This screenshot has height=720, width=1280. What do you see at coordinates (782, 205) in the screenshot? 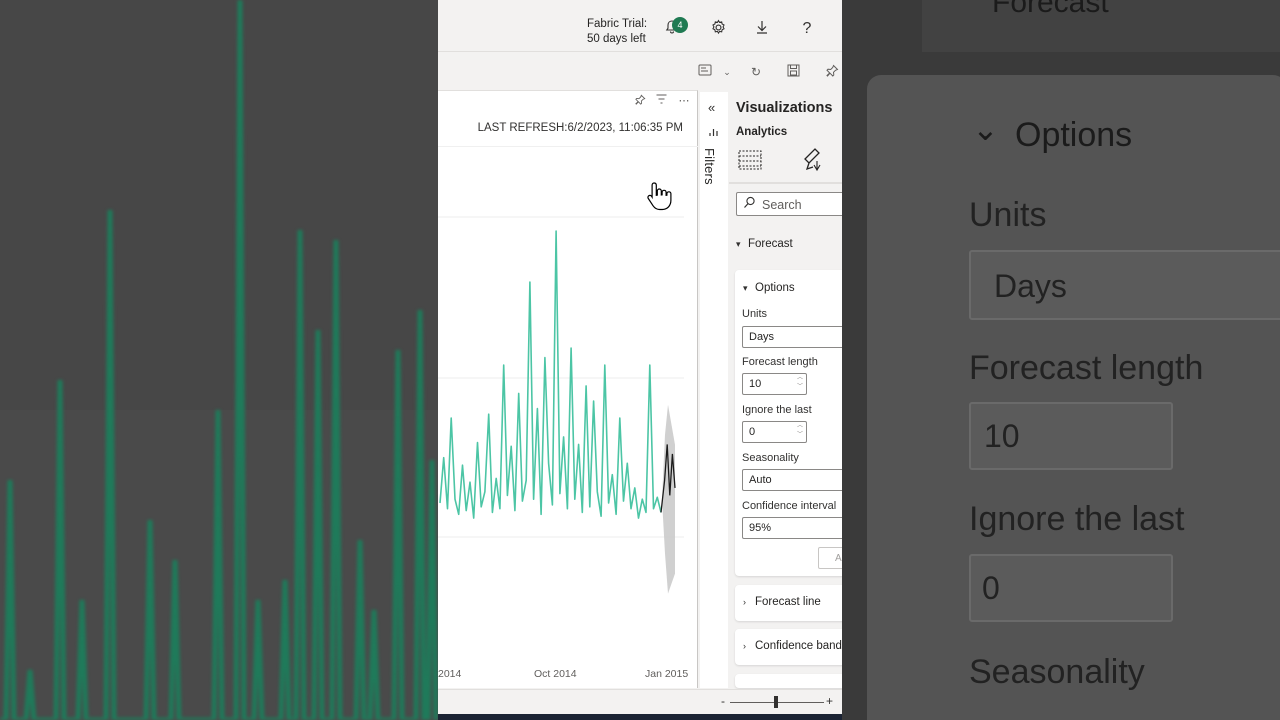
I see `search-placeholder: Search` at bounding box center [782, 205].